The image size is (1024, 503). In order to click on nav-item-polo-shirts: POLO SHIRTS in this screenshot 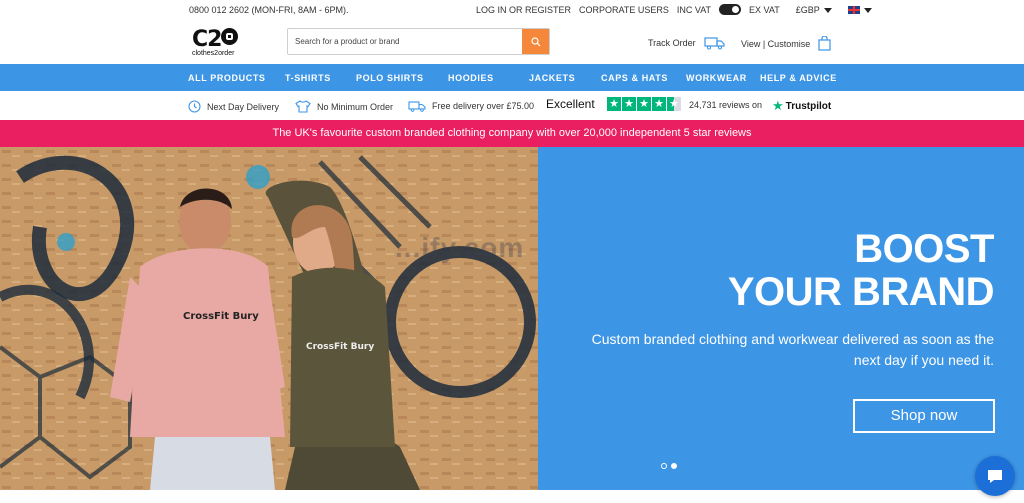, I will do `click(390, 78)`.